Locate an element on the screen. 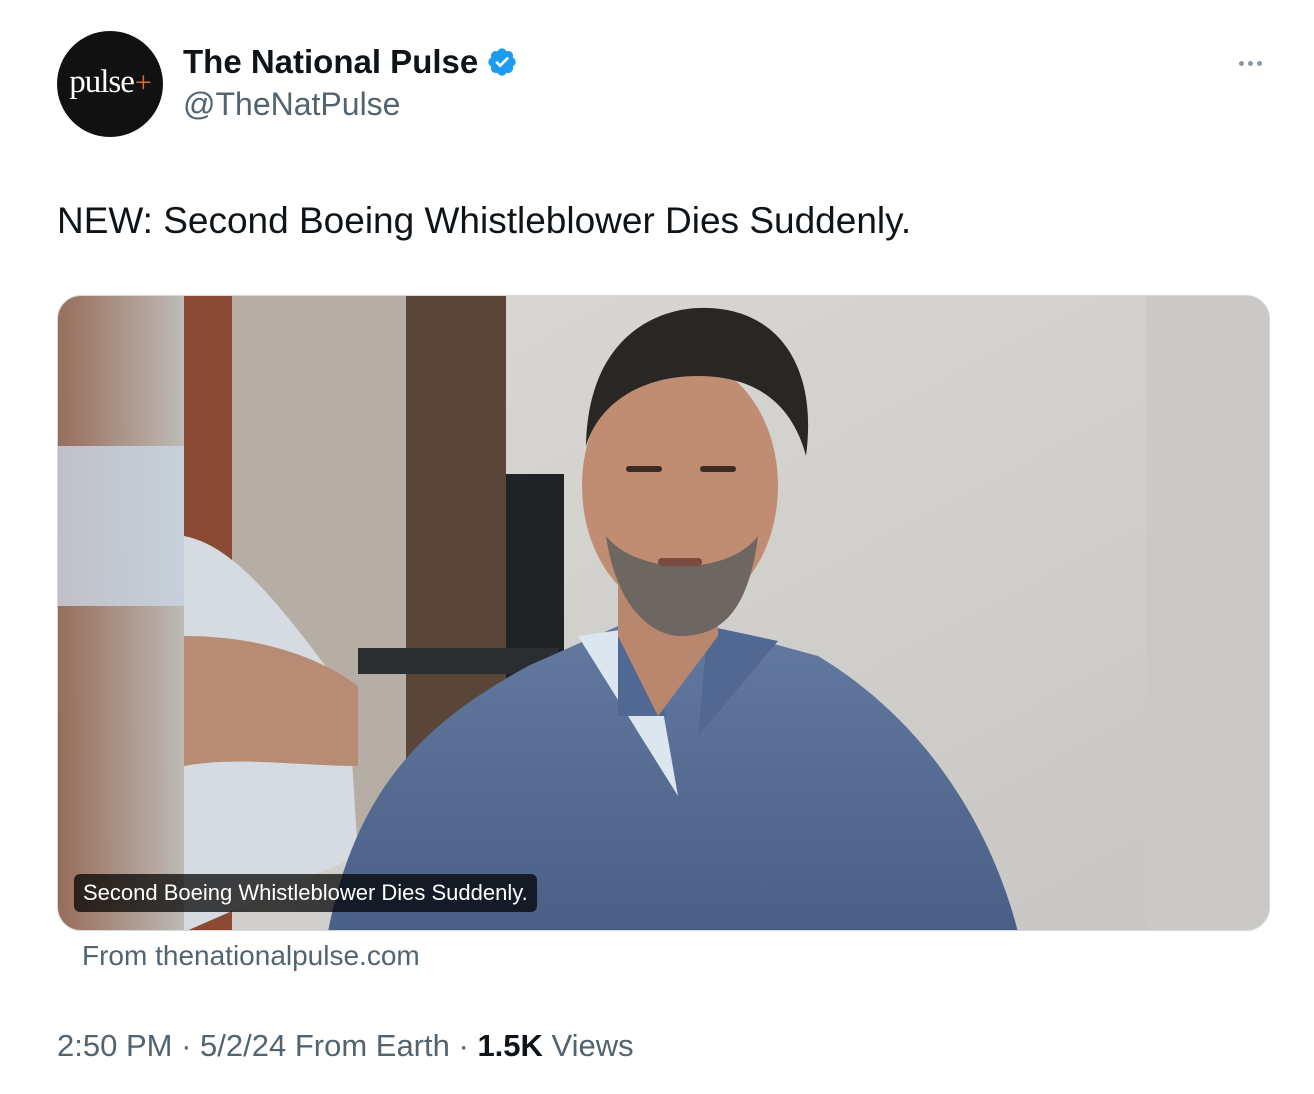 The height and width of the screenshot is (1094, 1314). timestamp-date: 5/2/24 is located at coordinates (243, 1045).